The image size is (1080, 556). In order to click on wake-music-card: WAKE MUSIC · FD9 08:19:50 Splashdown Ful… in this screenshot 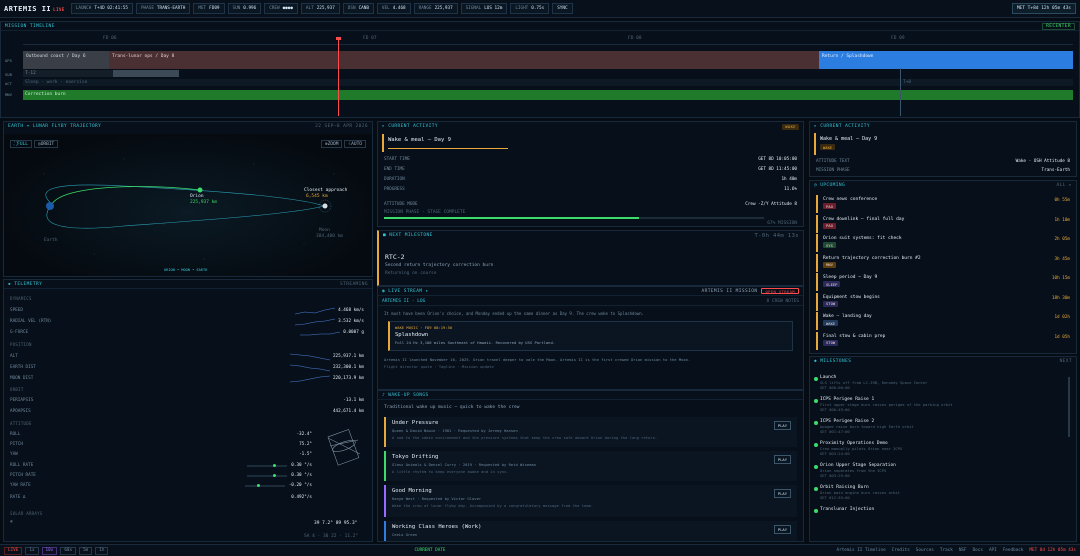, I will do `click(590, 336)`.